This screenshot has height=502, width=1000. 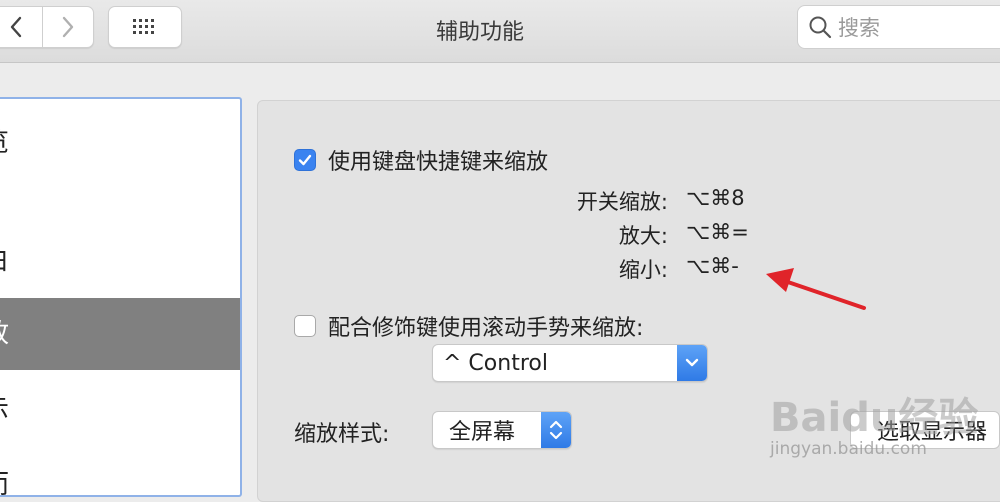 I want to click on sidebar-item-5: 而, so click(x=120, y=472).